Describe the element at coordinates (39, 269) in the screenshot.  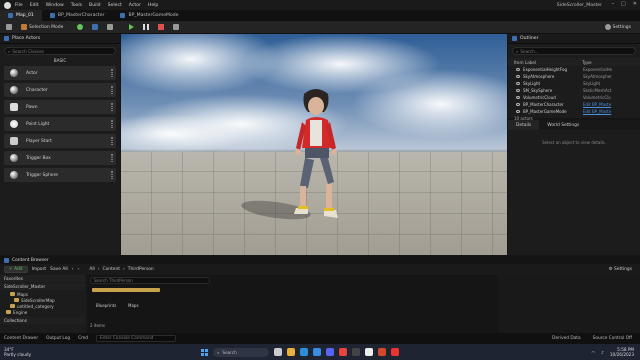
I see `import-button: Import` at that location.